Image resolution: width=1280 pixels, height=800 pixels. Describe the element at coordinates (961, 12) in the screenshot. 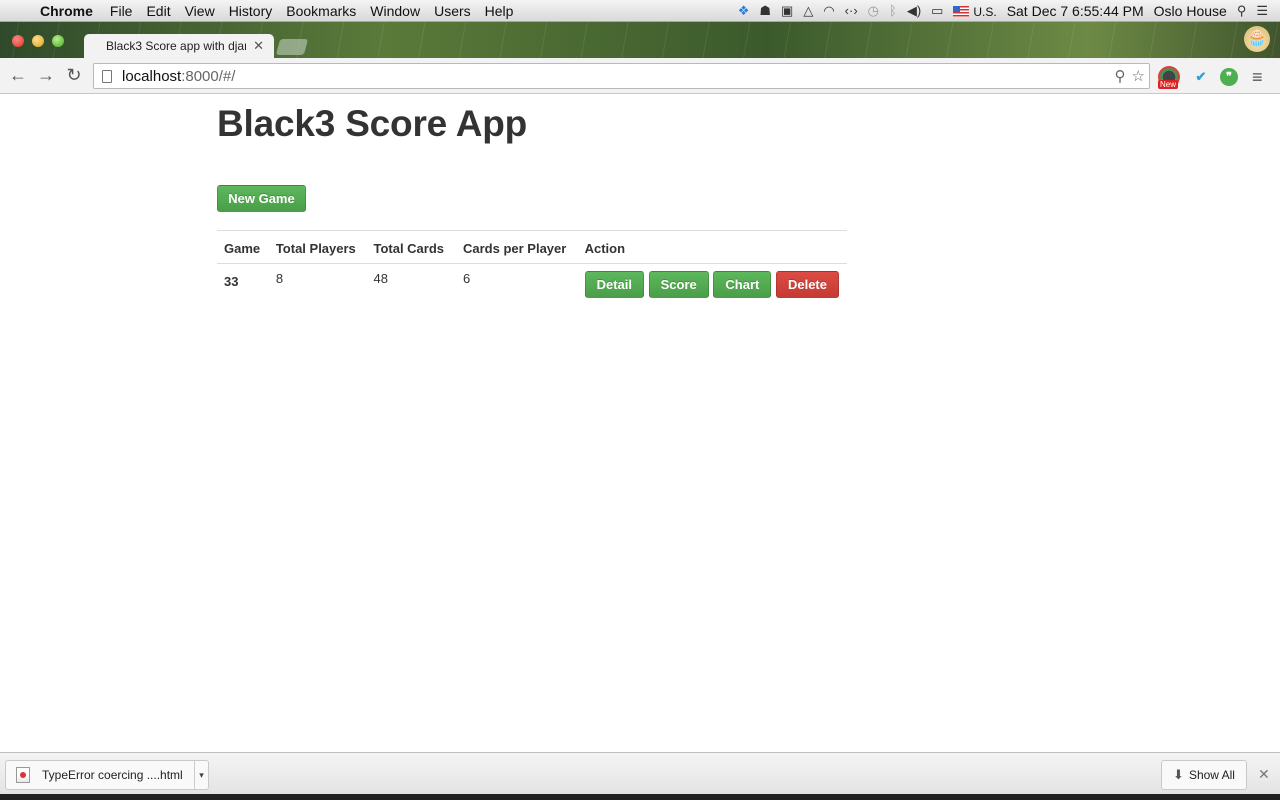

I see `us-flag-icon` at that location.